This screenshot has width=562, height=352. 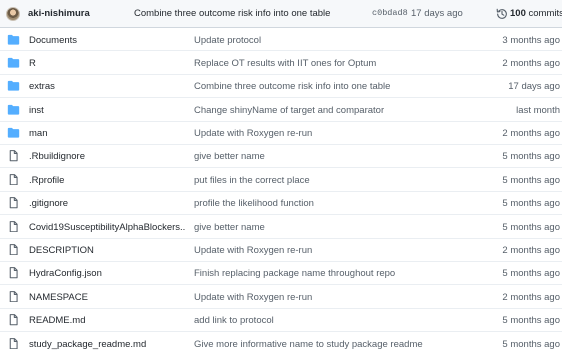 I want to click on history-icon, so click(x=502, y=14).